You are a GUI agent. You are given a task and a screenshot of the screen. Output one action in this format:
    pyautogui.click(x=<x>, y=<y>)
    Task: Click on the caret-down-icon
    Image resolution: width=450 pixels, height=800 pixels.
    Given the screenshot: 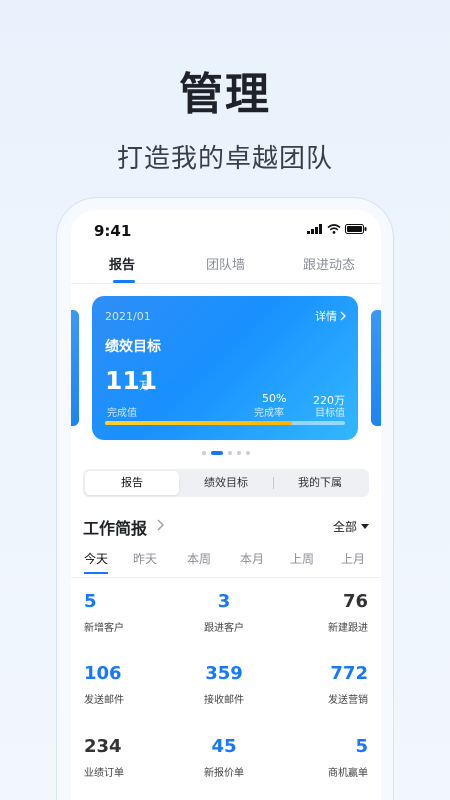 What is the action you would take?
    pyautogui.click(x=365, y=526)
    